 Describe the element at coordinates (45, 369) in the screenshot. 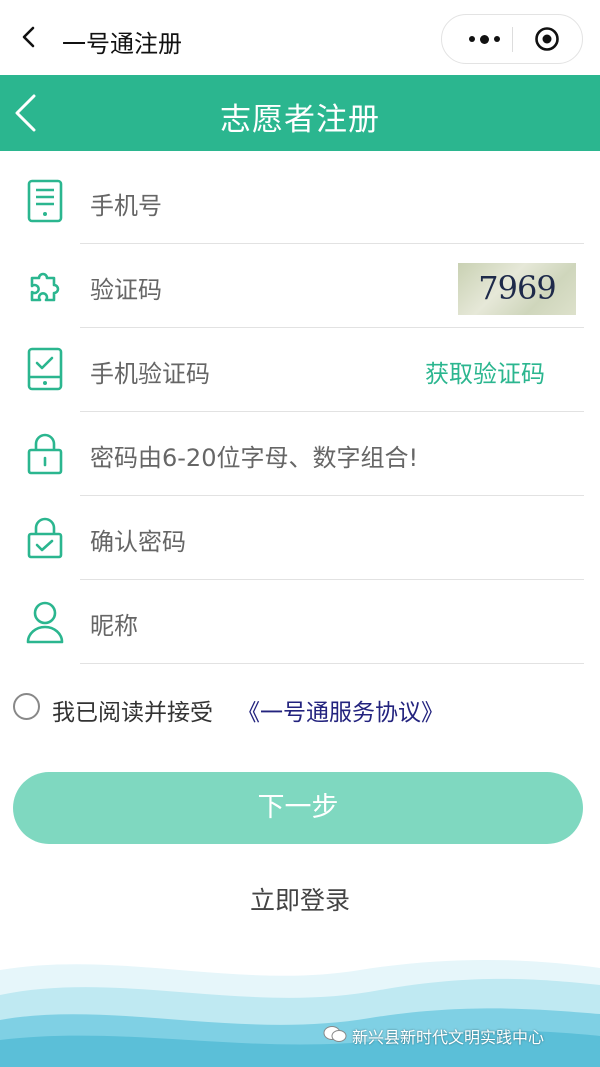

I see `phone-check-icon` at that location.